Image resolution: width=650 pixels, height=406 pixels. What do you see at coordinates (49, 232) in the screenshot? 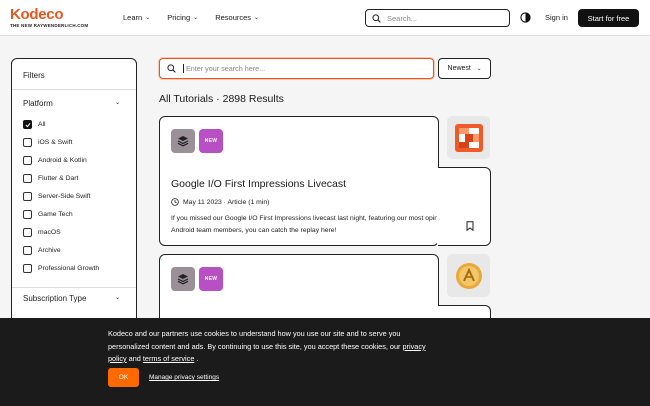
I see `platform-option-label: macOS` at bounding box center [49, 232].